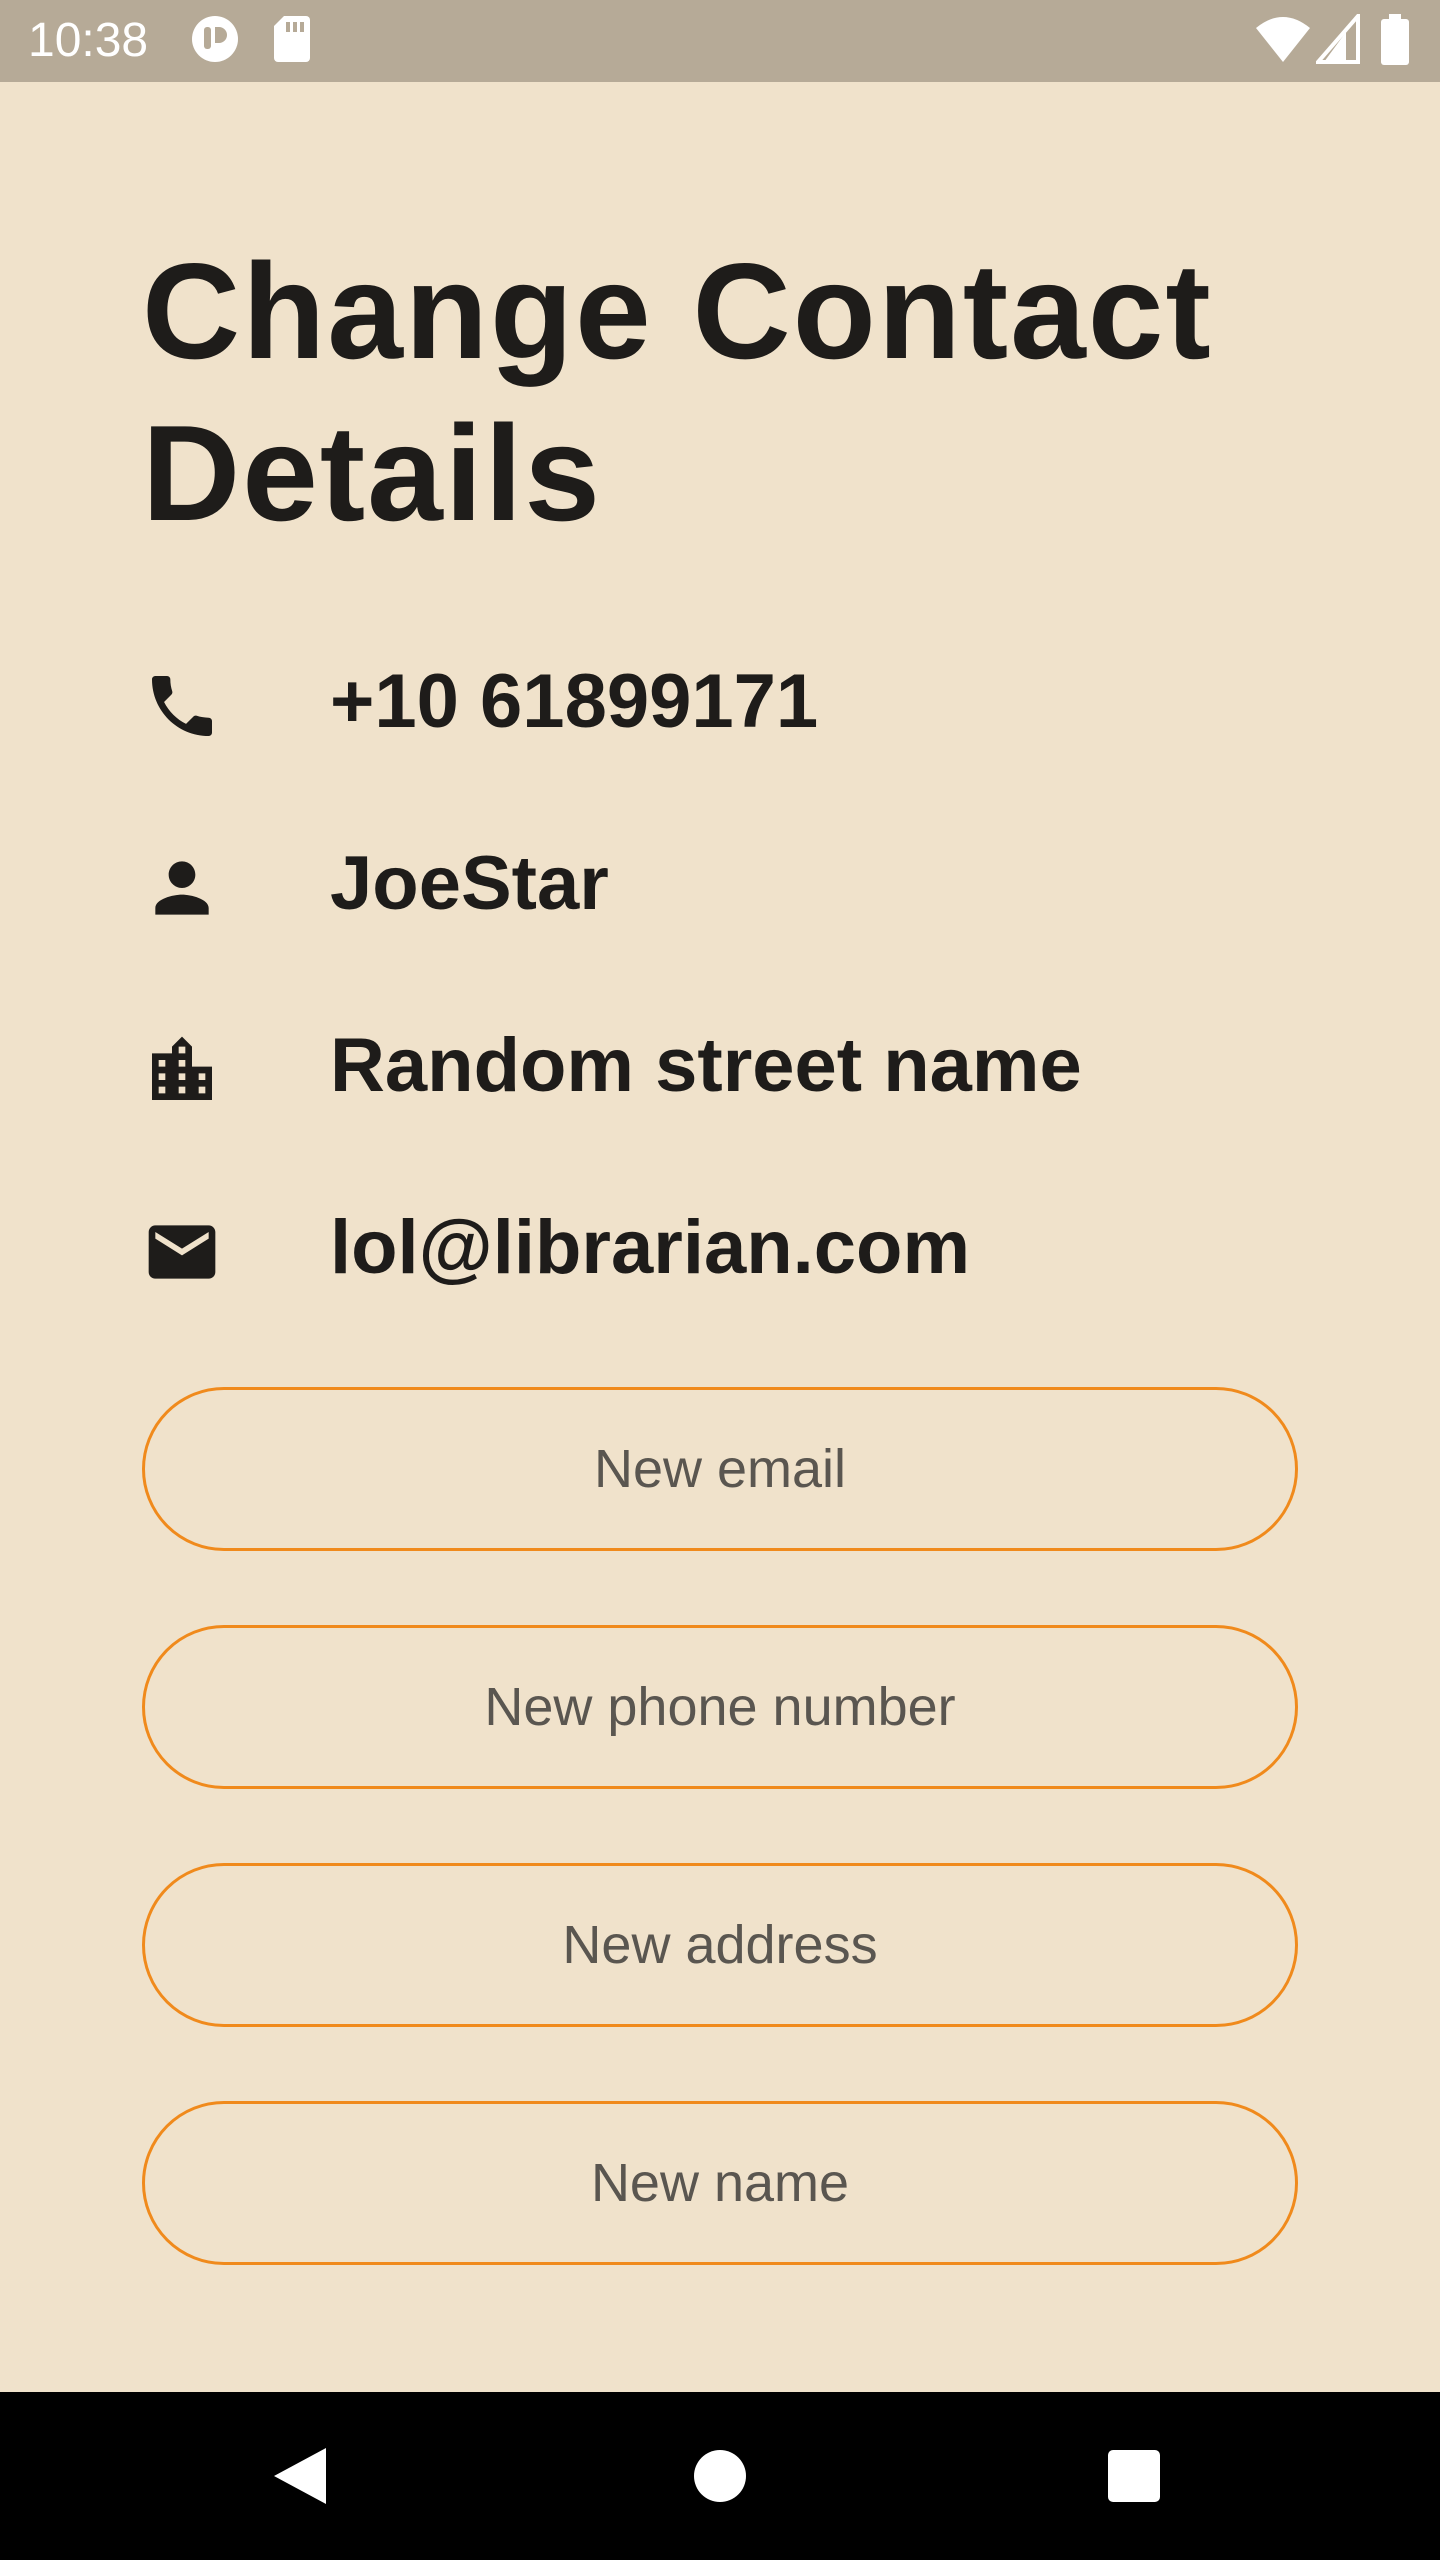 This screenshot has height=2560, width=1440. What do you see at coordinates (182, 1068) in the screenshot?
I see `building-icon` at bounding box center [182, 1068].